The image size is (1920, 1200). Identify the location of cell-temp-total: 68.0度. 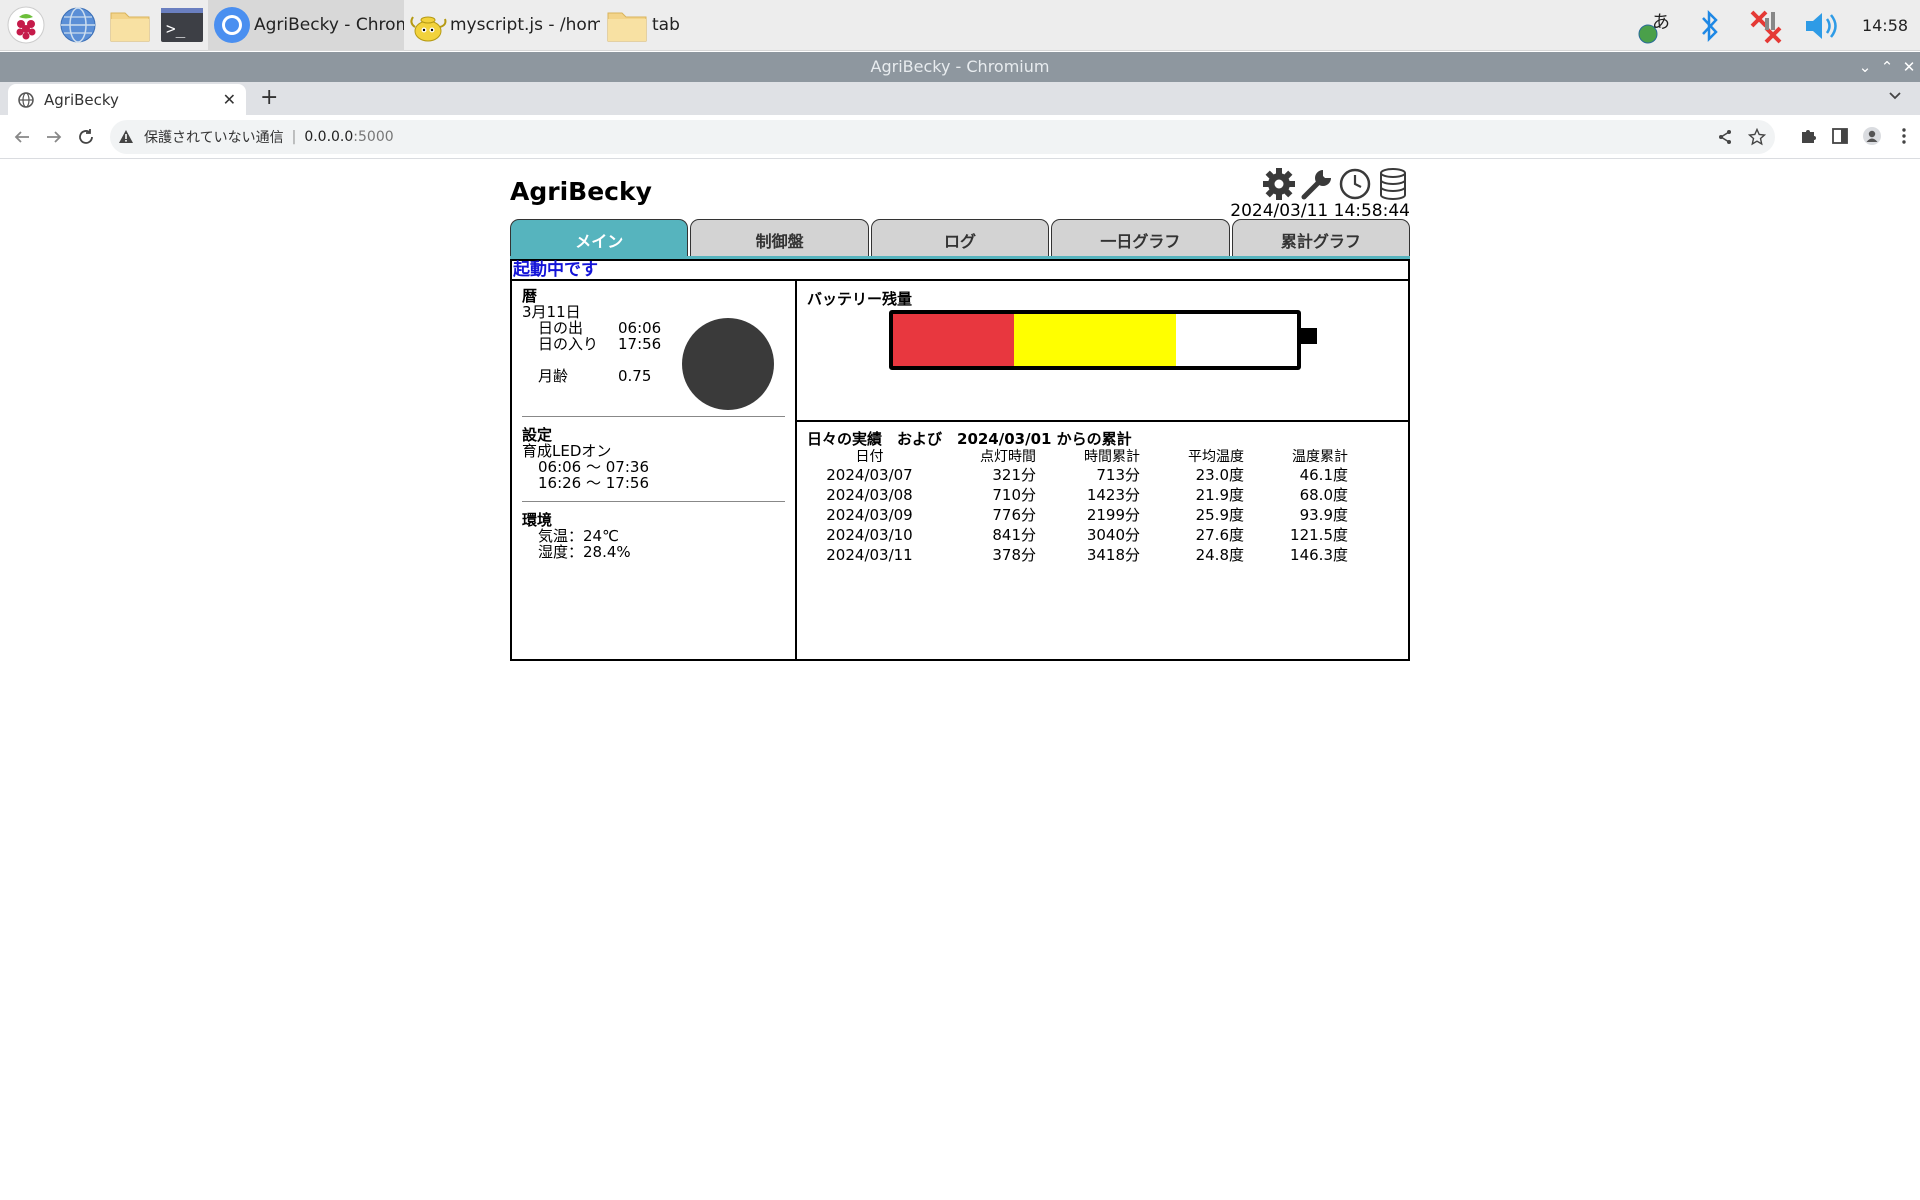
(1323, 495).